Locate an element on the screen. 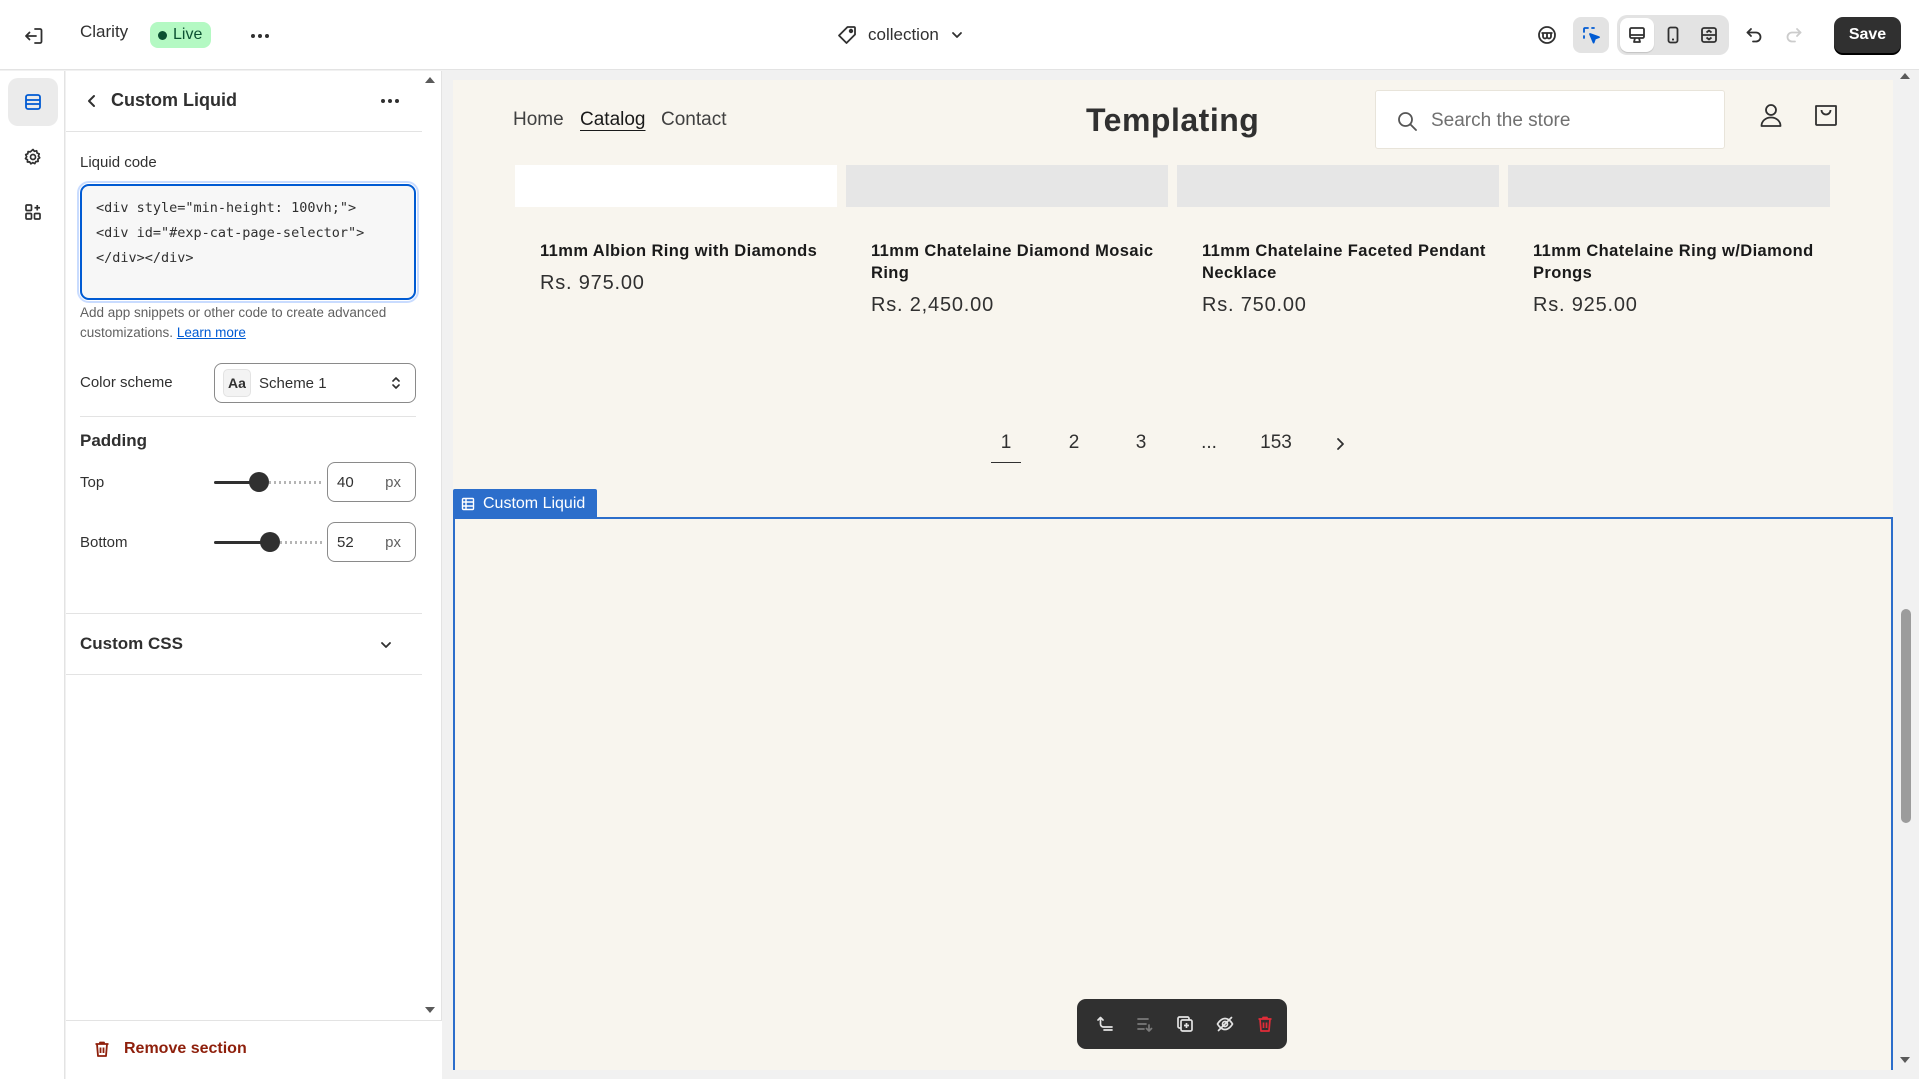  tag-icon is located at coordinates (847, 35).